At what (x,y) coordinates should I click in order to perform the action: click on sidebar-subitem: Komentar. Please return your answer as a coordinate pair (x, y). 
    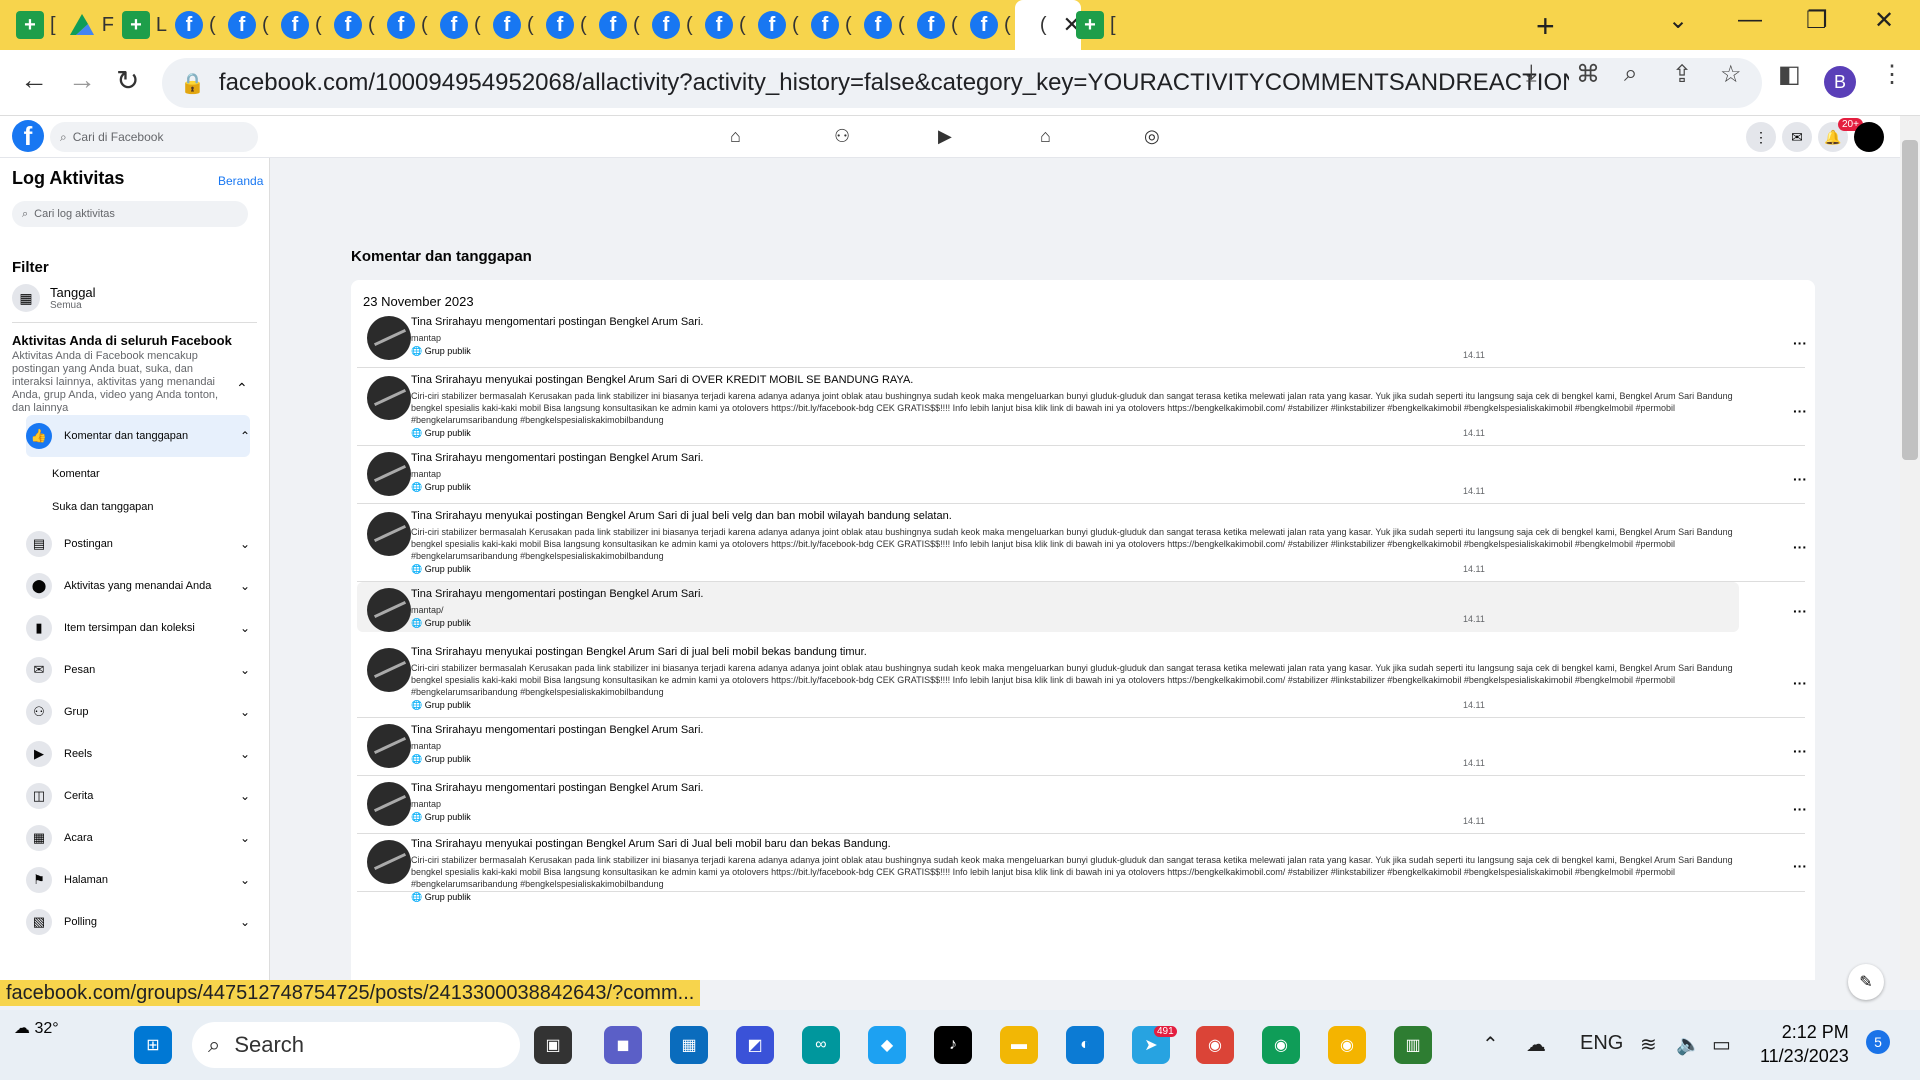
    Looking at the image, I should click on (154, 473).